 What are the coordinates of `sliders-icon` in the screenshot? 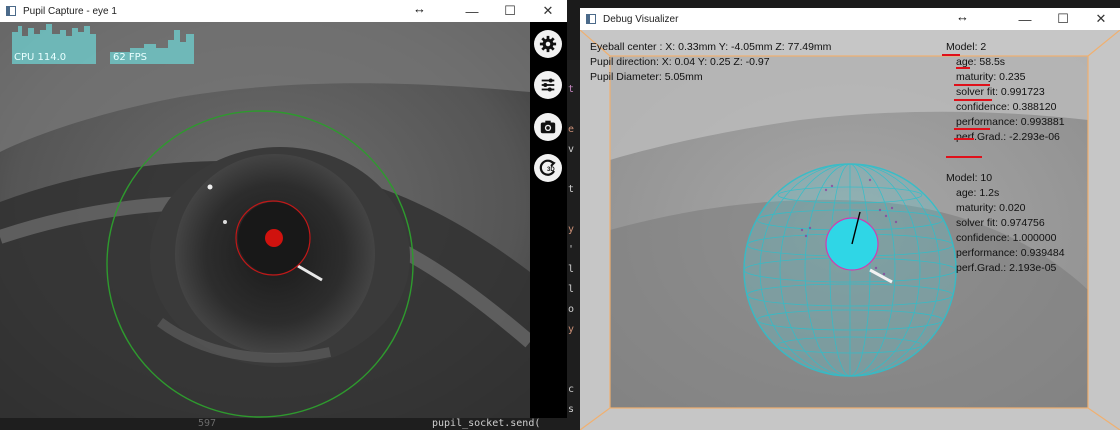 It's located at (548, 85).